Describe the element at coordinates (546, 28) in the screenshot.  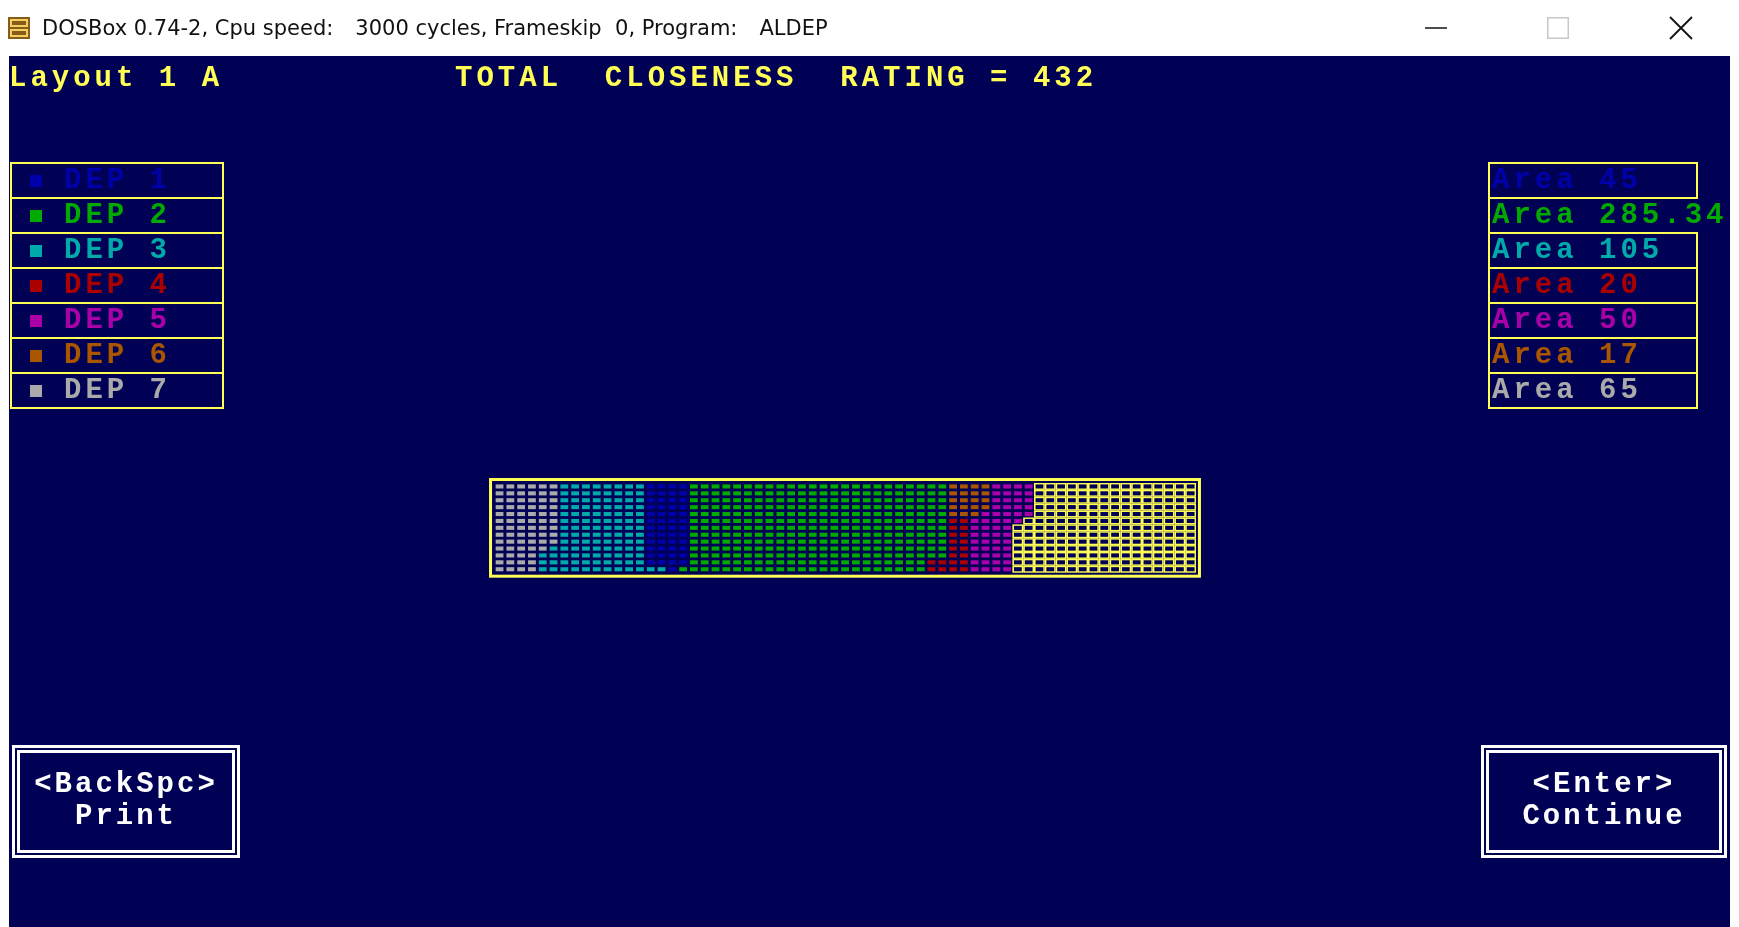
I see `window-title: 3000 cycles, Frameskip 0, Program:` at that location.